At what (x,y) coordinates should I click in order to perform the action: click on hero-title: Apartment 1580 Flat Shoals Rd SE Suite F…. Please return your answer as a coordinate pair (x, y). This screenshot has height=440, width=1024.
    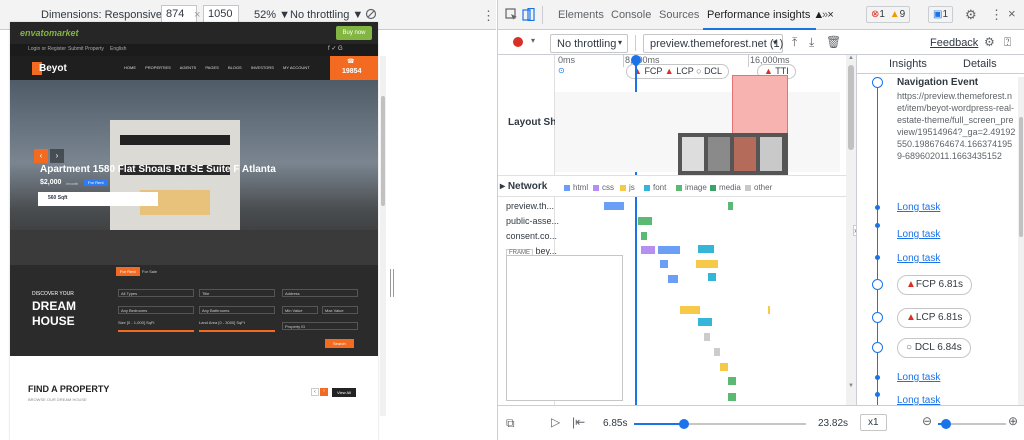
    Looking at the image, I should click on (158, 169).